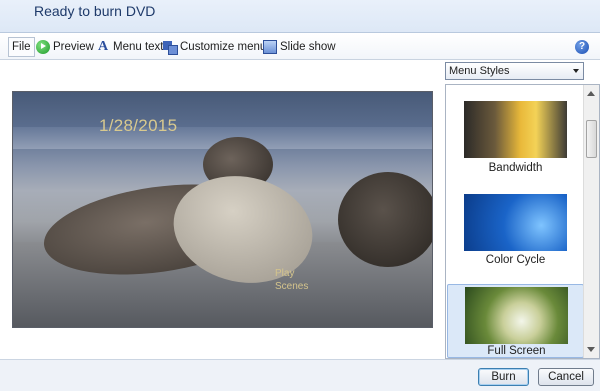  Describe the element at coordinates (73, 47) in the screenshot. I see `preview-label: Preview` at that location.